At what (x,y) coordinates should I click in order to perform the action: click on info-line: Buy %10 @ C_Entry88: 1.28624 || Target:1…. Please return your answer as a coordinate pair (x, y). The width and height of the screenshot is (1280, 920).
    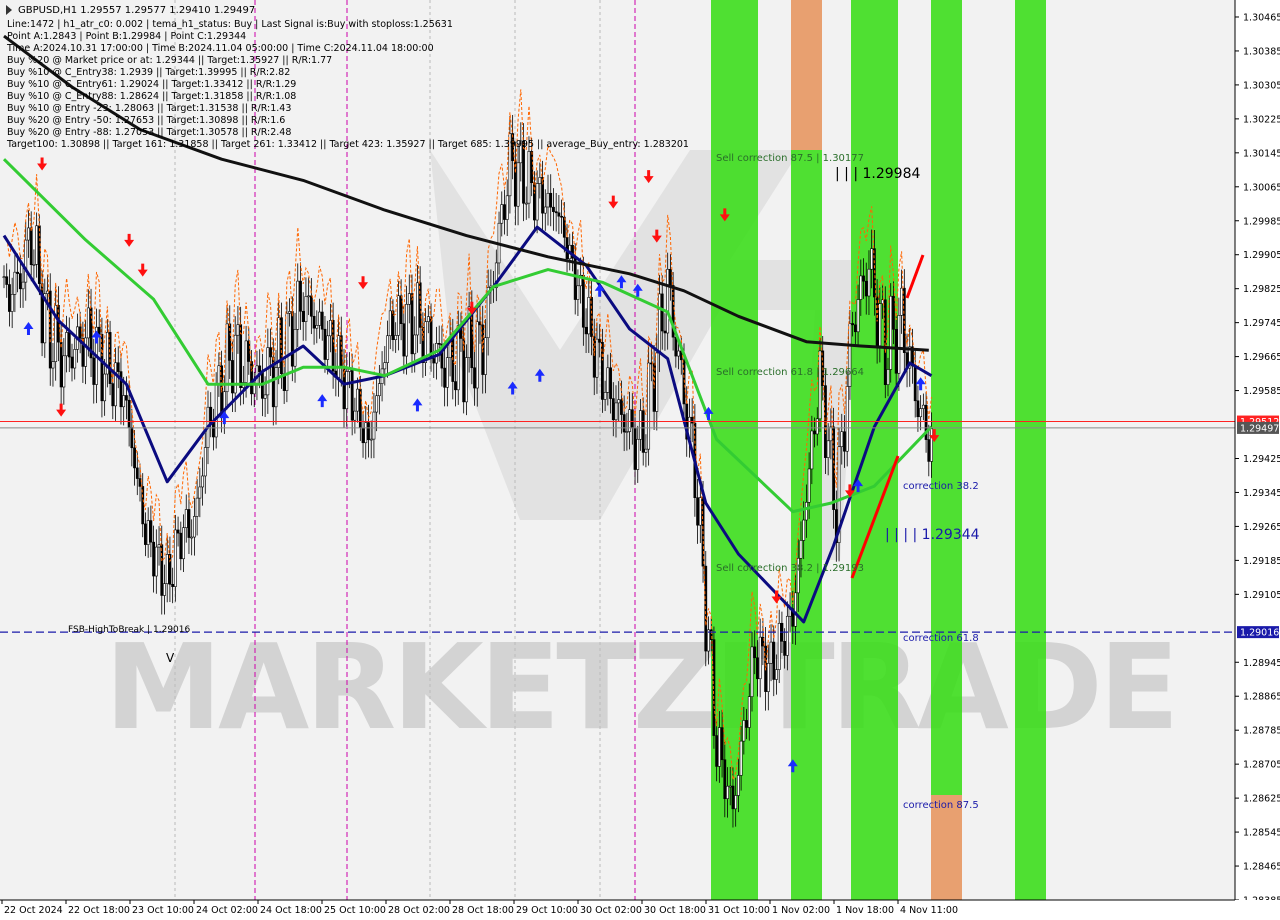
    Looking at the image, I should click on (151, 96).